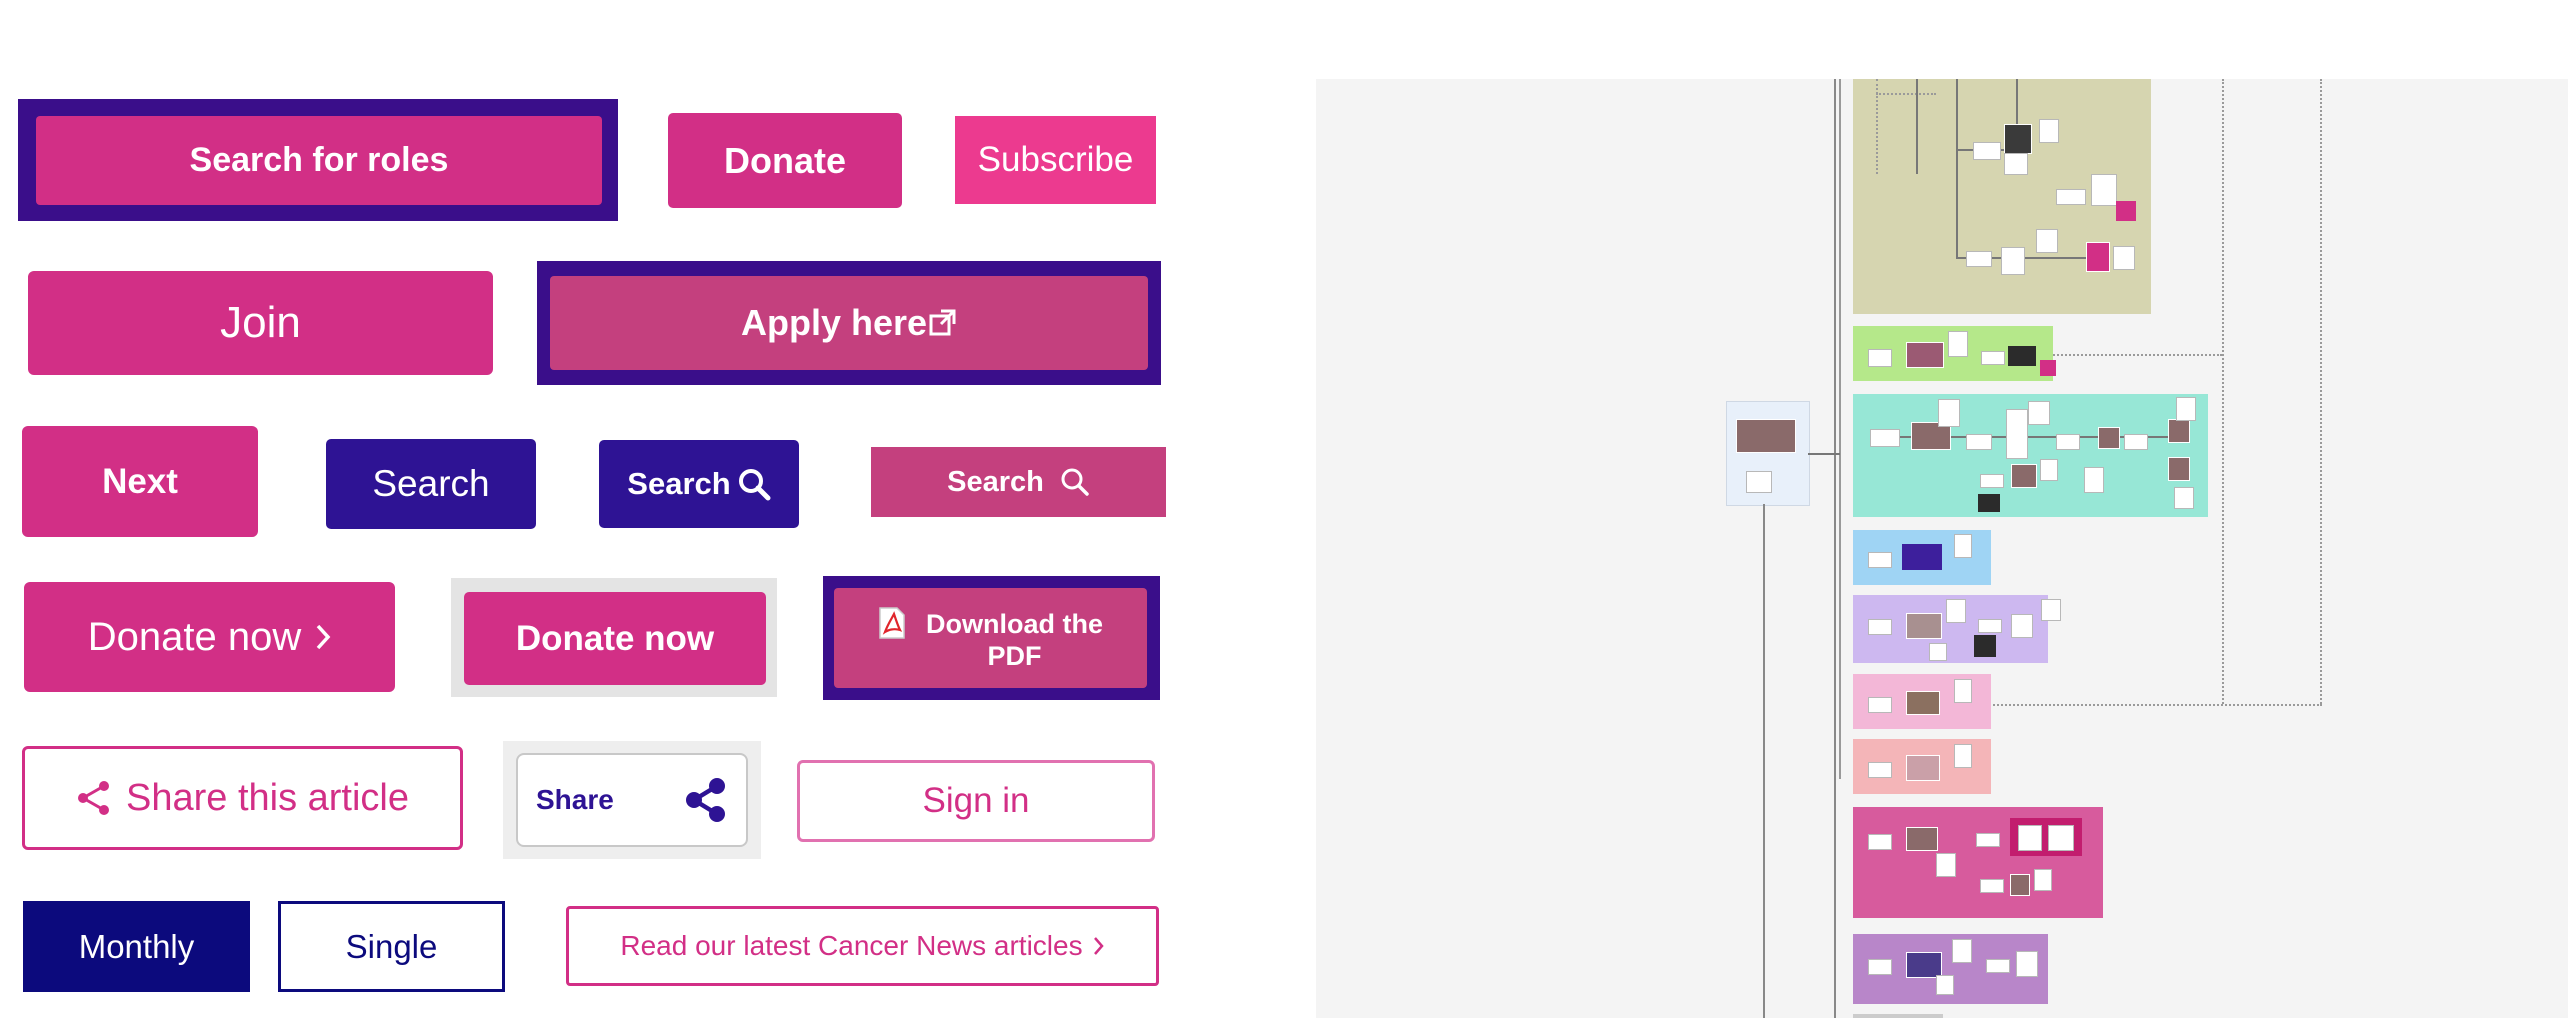  Describe the element at coordinates (1835, 548) in the screenshot. I see `flow-trunk-line` at that location.